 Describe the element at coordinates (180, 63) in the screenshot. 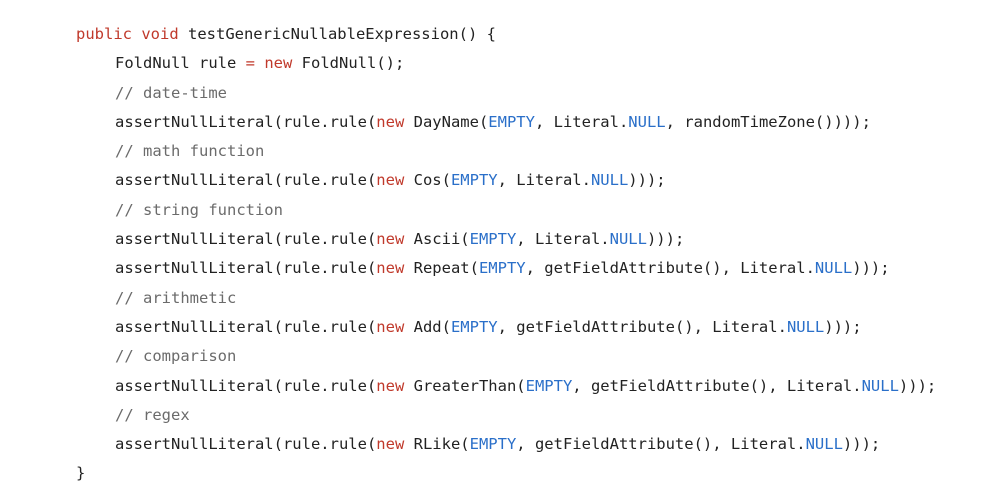

I see `code-token: FoldNull rule` at that location.